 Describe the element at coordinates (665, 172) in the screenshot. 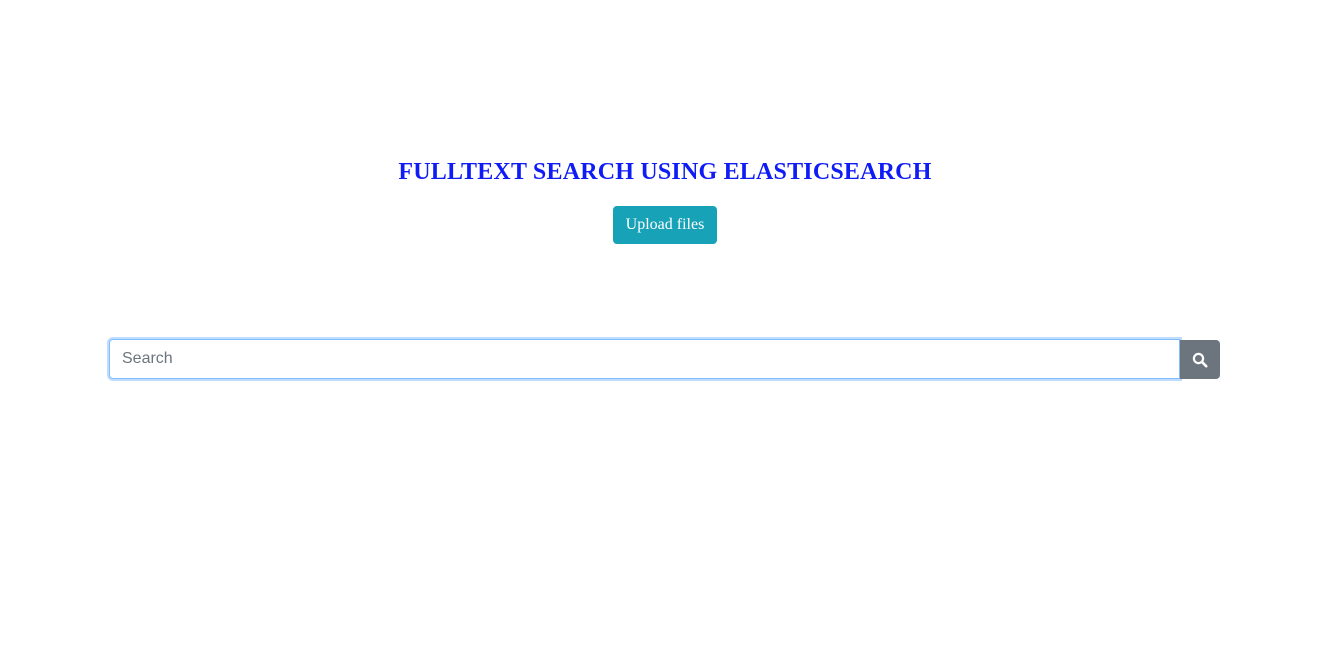

I see `page-title: FULLTEXT SEARCH USING ELASTICSEARCH` at that location.